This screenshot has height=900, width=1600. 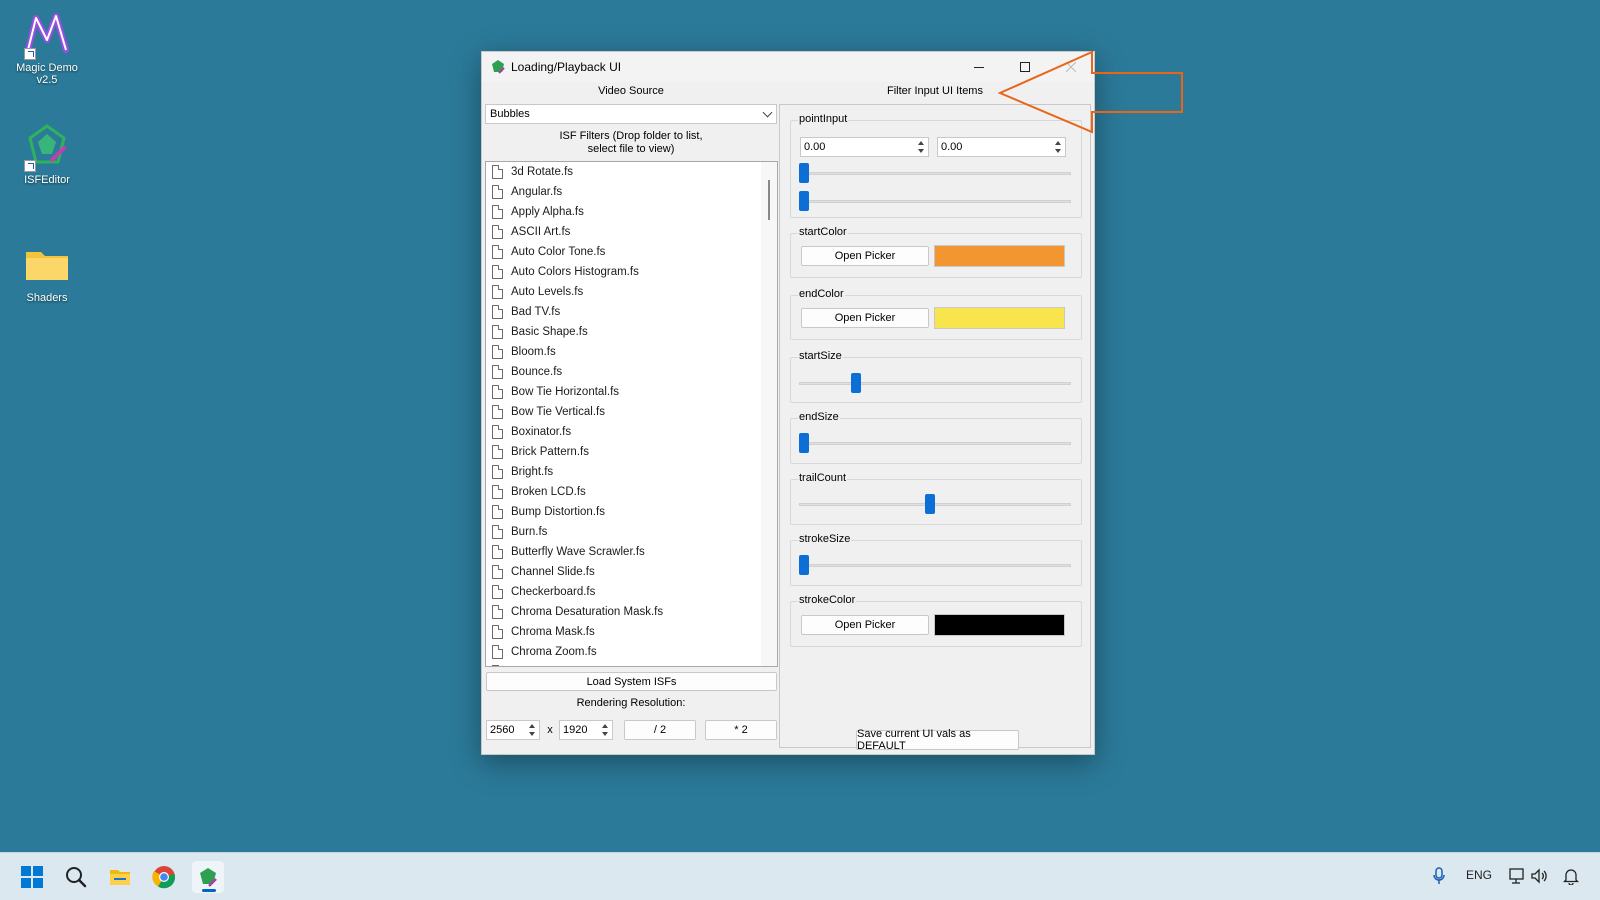 What do you see at coordinates (631, 172) in the screenshot?
I see `list-item: 3d Rotate.fs` at bounding box center [631, 172].